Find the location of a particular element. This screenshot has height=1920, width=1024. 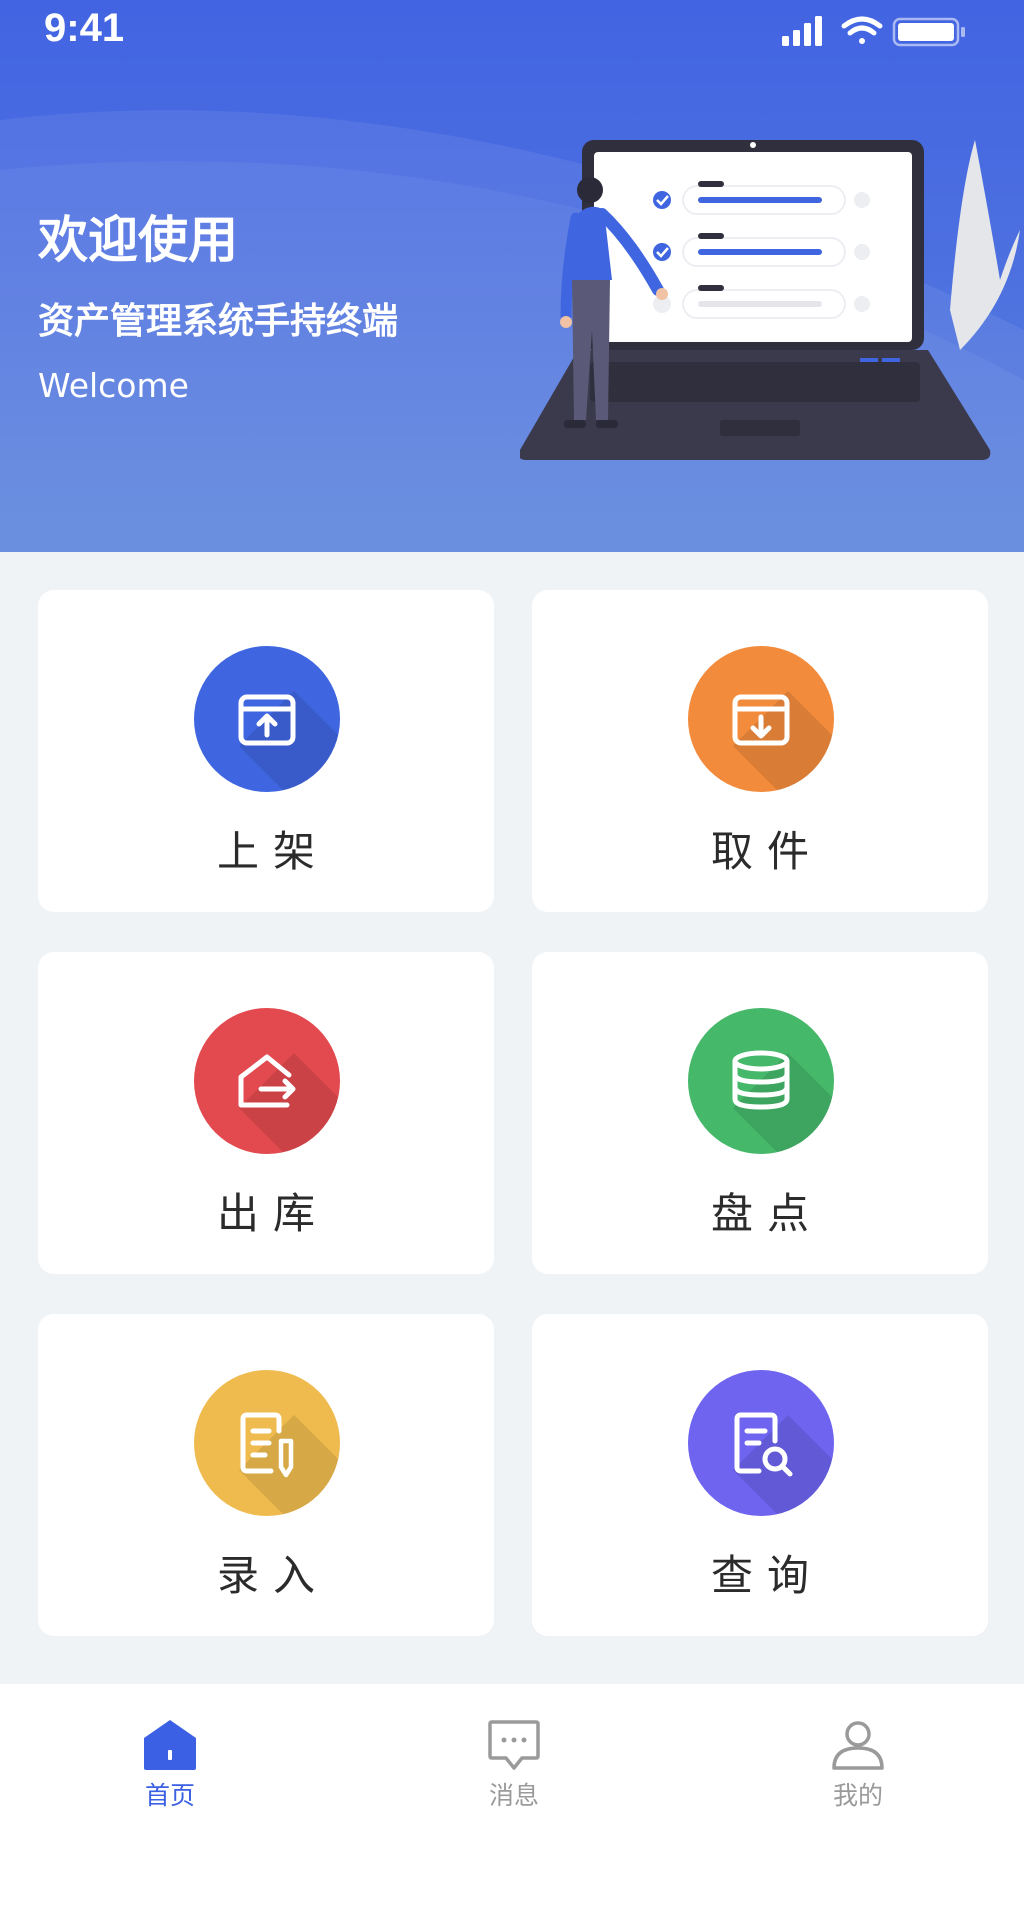

wifi-icon is located at coordinates (862, 30).